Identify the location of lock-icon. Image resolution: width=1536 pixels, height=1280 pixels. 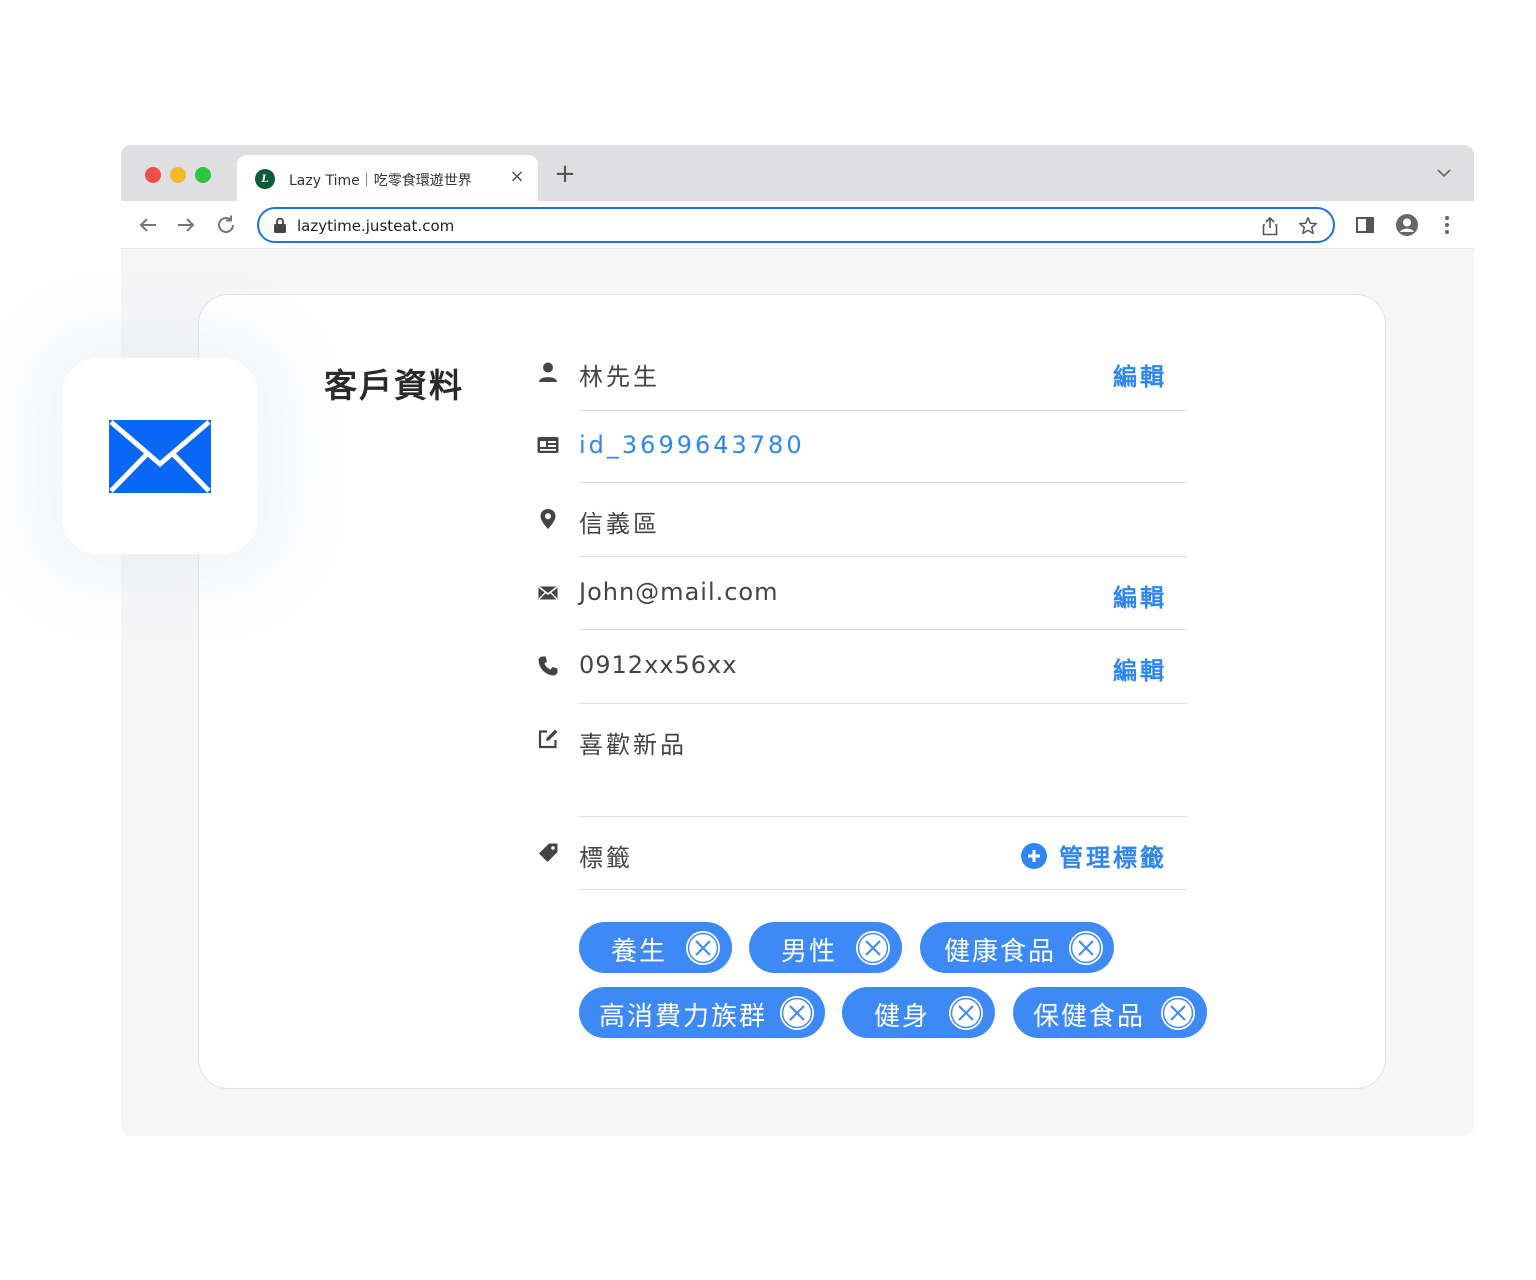
(280, 225).